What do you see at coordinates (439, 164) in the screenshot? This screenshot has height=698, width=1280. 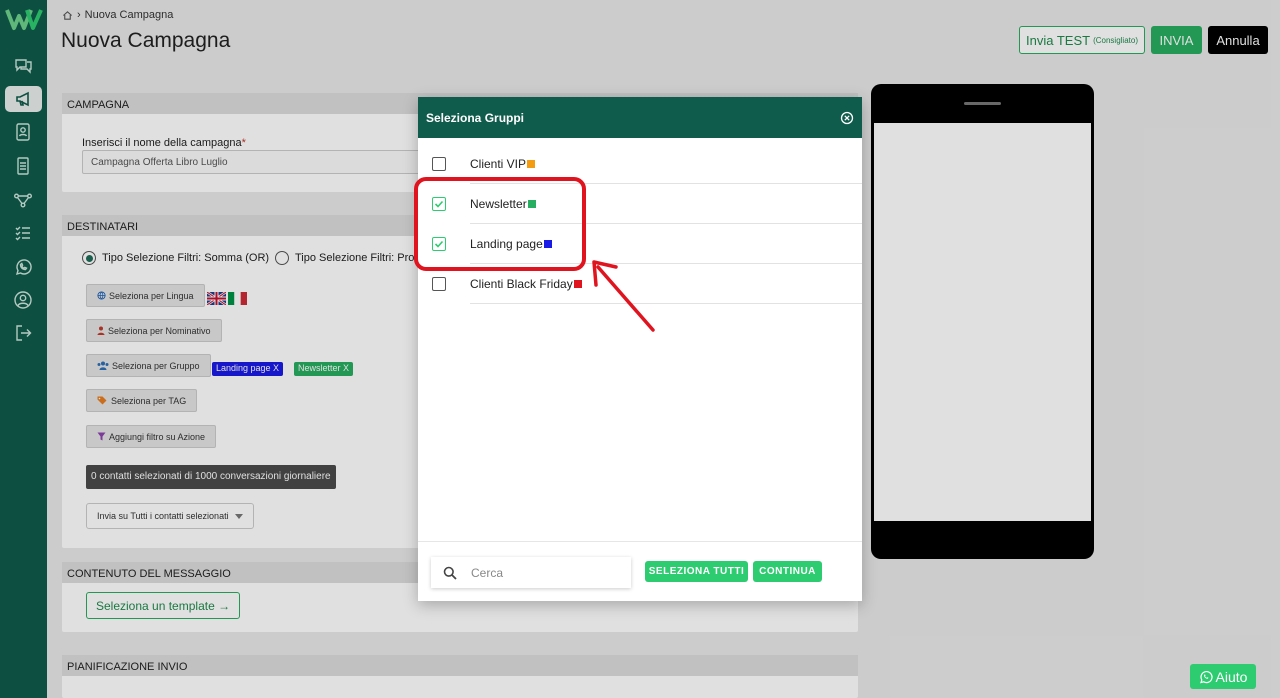 I see `group-checkbox-clienti-vip` at bounding box center [439, 164].